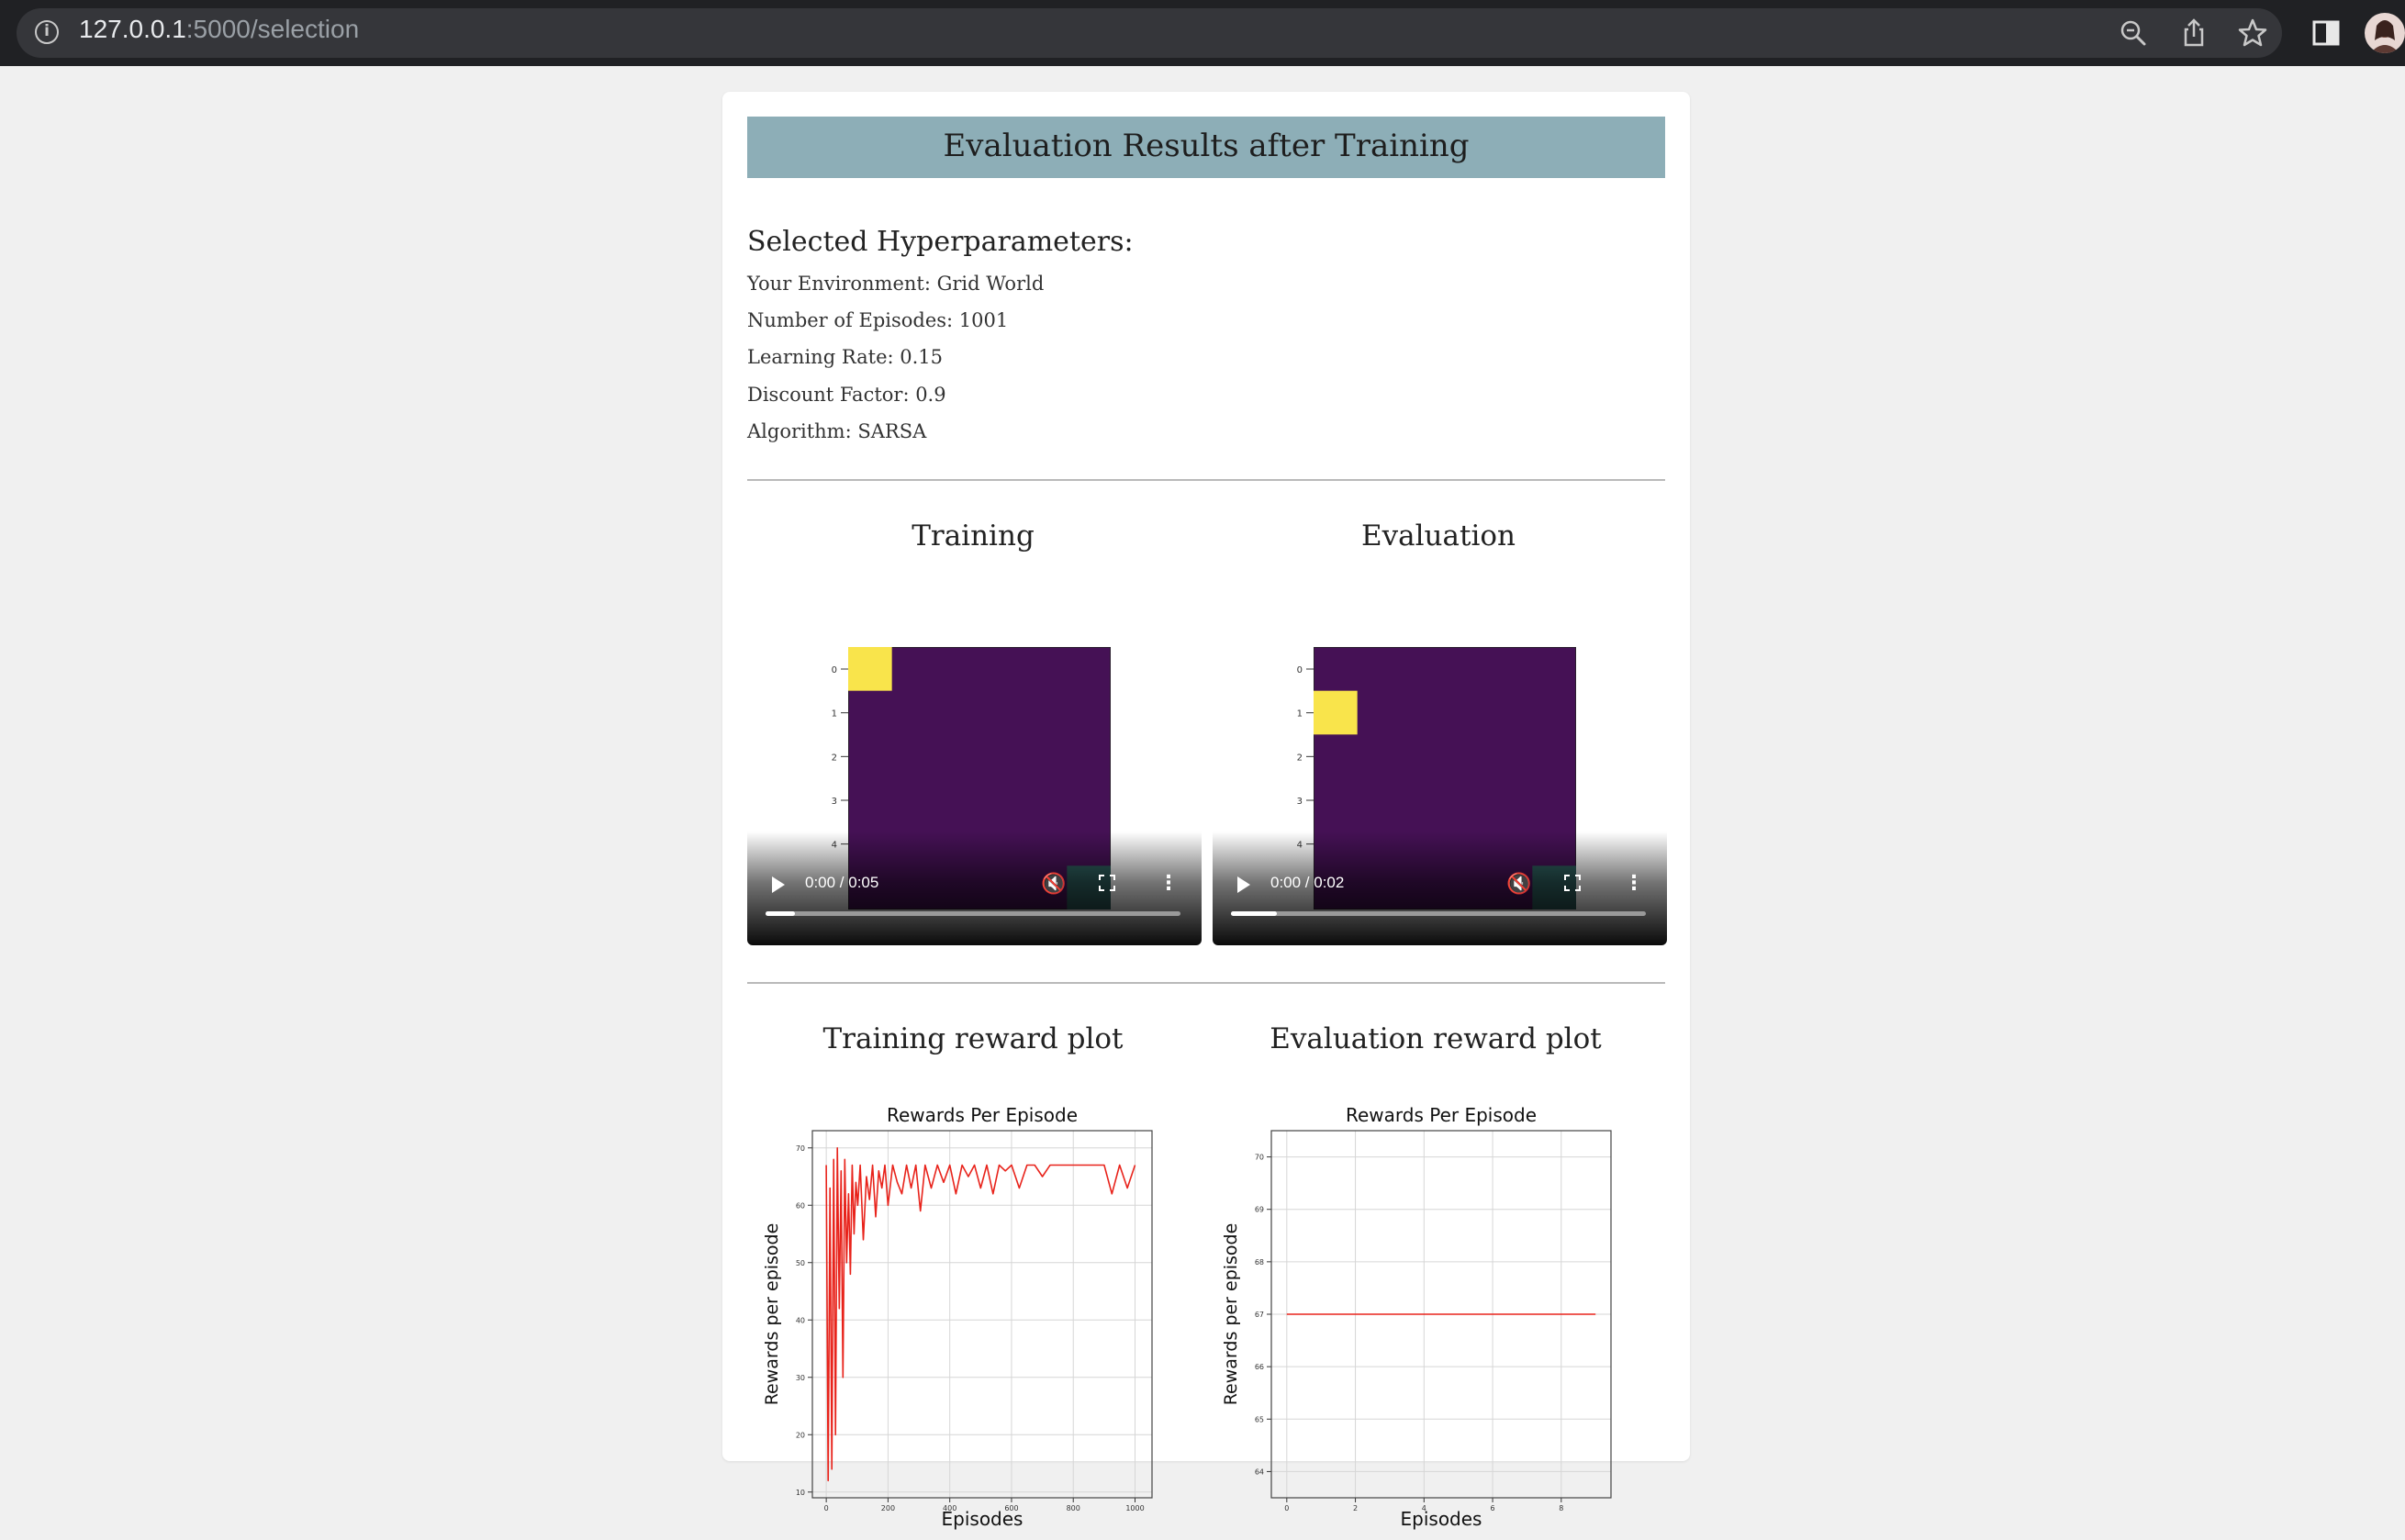 The width and height of the screenshot is (2405, 1540). I want to click on y-tick-label: 50, so click(800, 1263).